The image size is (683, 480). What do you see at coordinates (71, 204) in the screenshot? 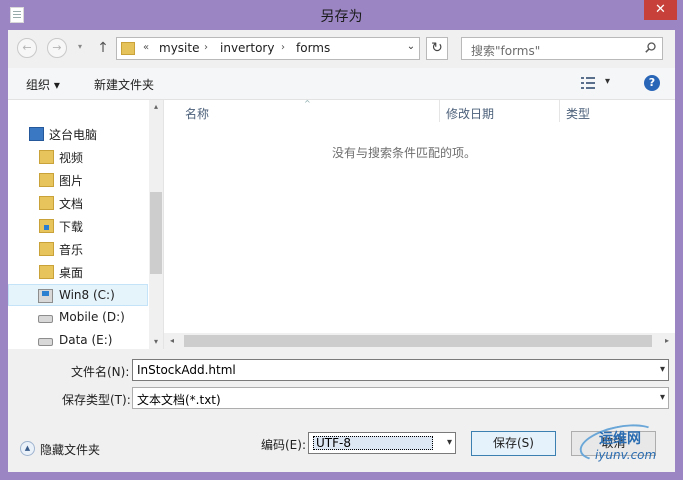
I see `sidebar-item-label: 文档` at bounding box center [71, 204].